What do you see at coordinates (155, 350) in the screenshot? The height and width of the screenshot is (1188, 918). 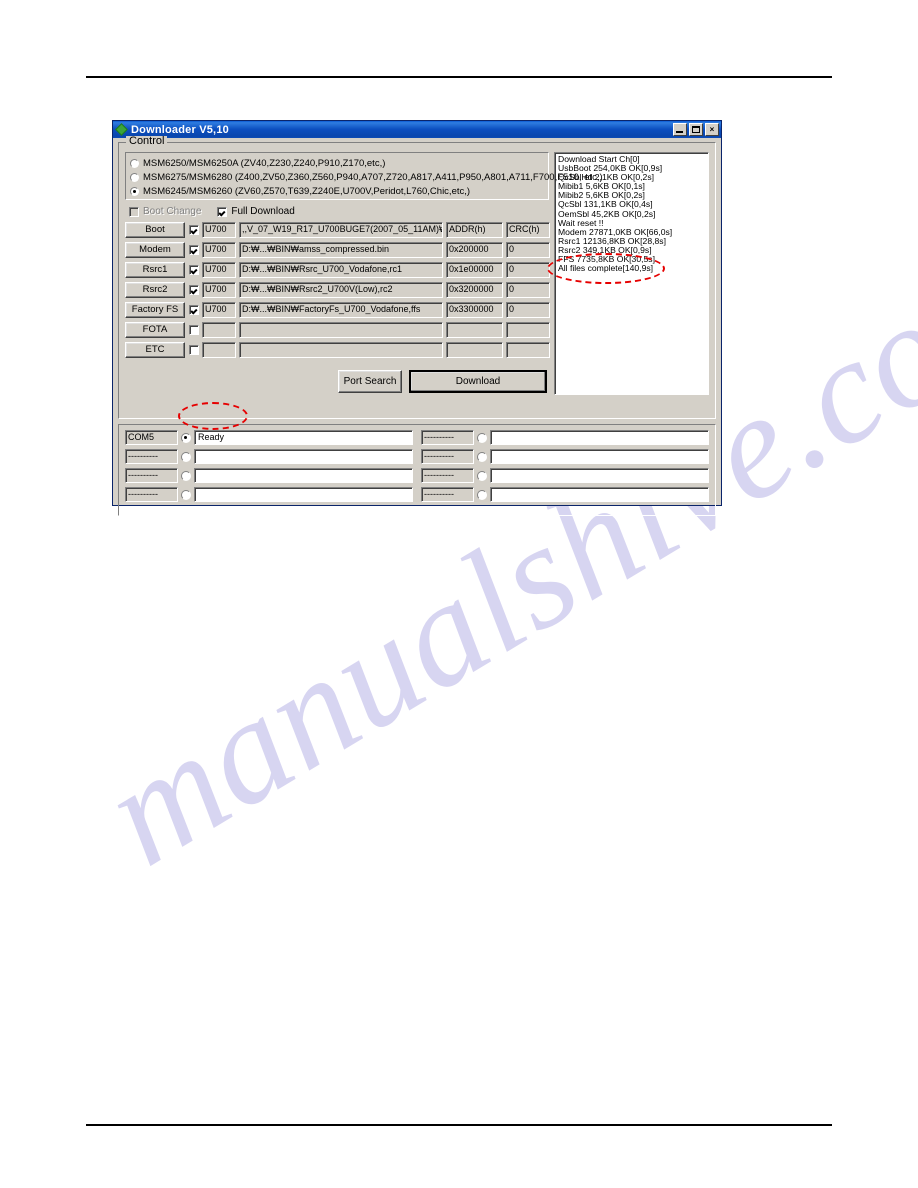 I see `etc-button: ETC` at bounding box center [155, 350].